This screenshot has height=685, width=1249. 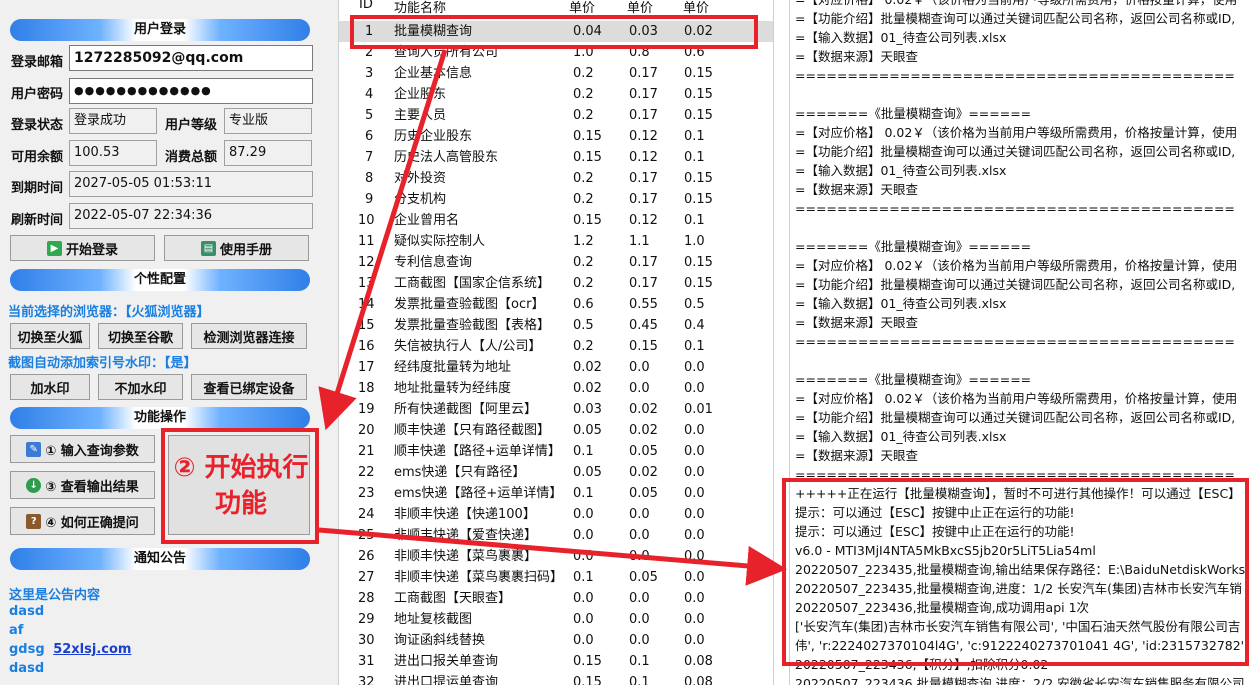 What do you see at coordinates (383, 240) in the screenshot?
I see `arrow-to-start-button` at bounding box center [383, 240].